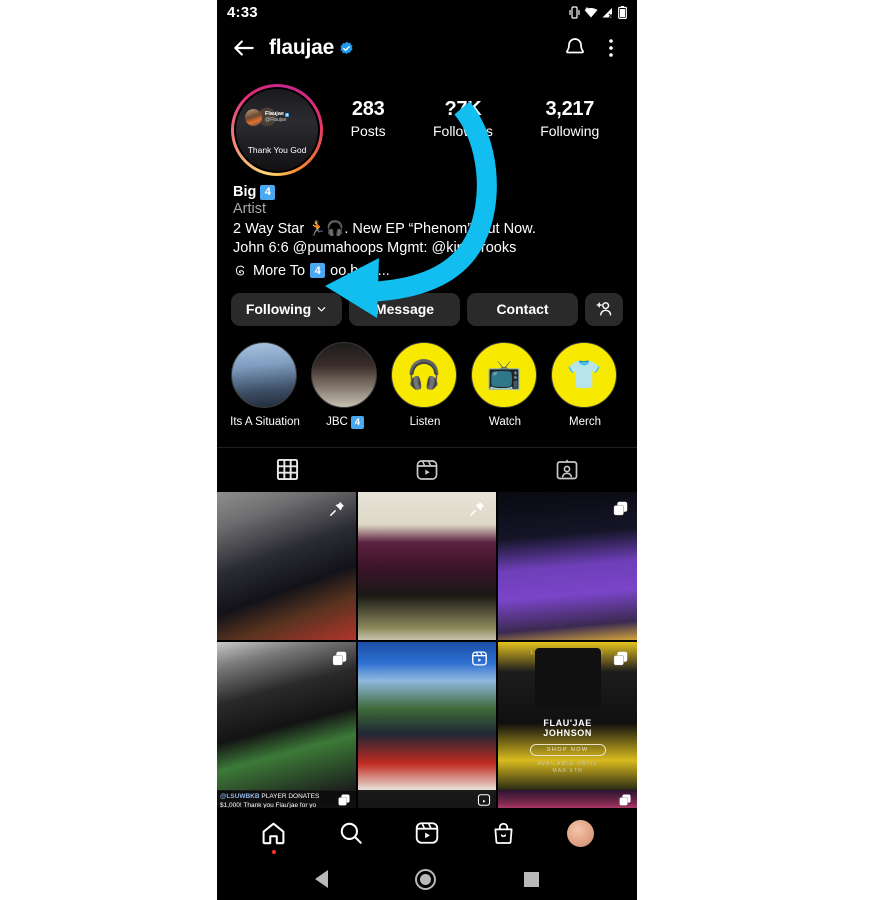 The image size is (873, 900). Describe the element at coordinates (622, 12) in the screenshot. I see `battery-icon` at that location.